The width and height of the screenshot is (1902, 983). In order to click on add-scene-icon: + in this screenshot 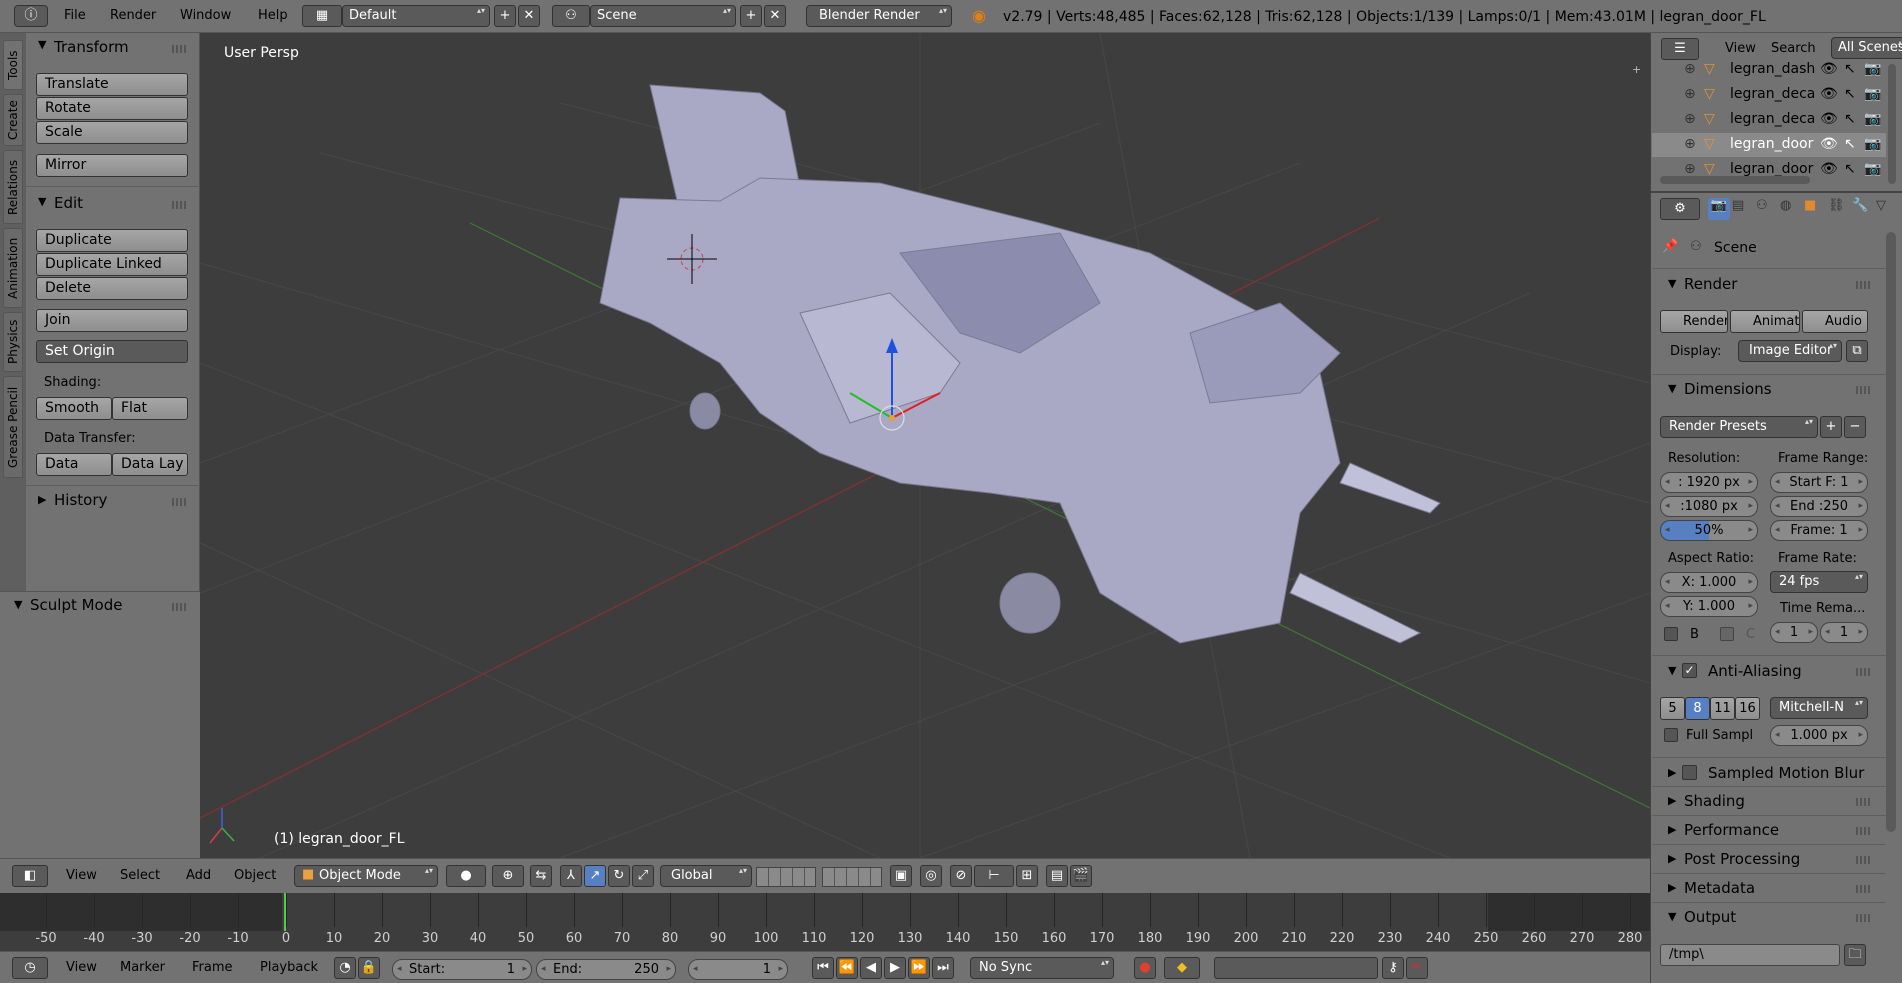, I will do `click(751, 16)`.